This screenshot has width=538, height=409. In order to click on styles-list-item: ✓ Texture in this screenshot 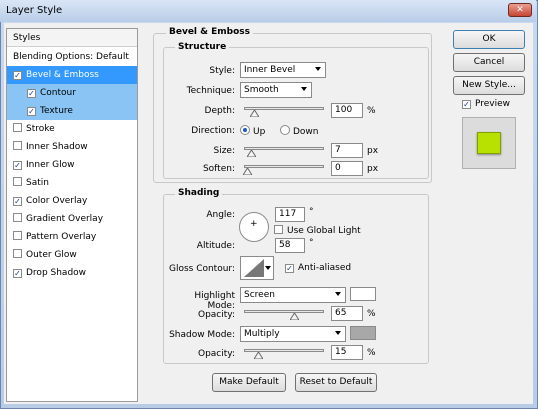, I will do `click(72, 111)`.